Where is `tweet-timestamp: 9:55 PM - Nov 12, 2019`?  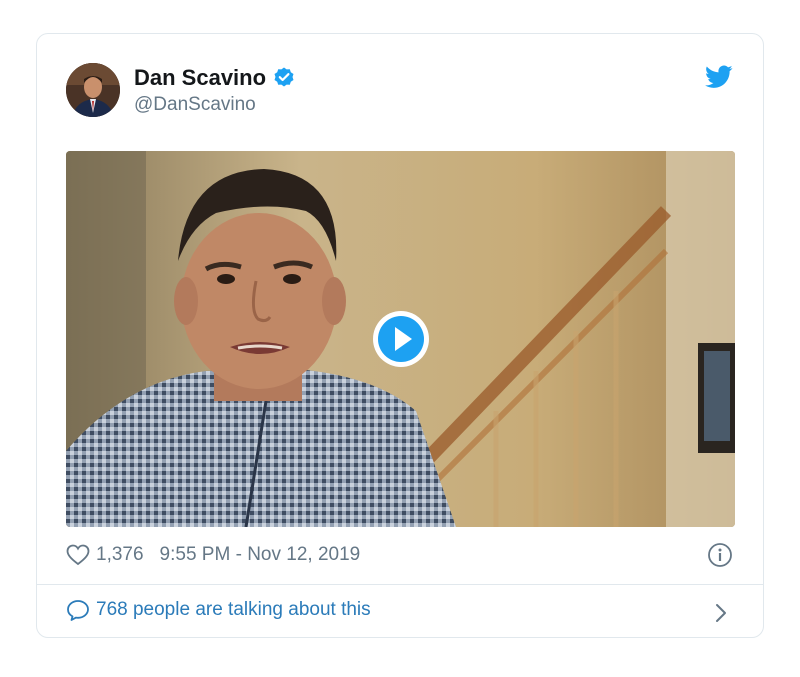
tweet-timestamp: 9:55 PM - Nov 12, 2019 is located at coordinates (260, 555).